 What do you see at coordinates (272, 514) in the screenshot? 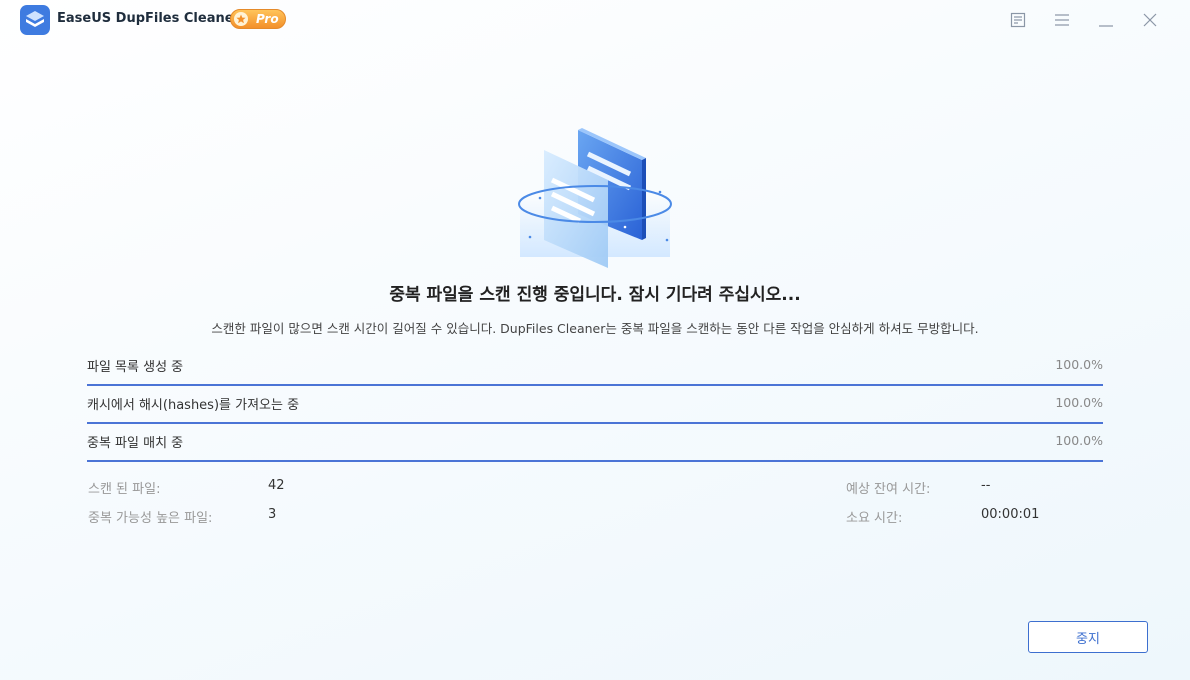
I see `duplicate-files-value: 3` at bounding box center [272, 514].